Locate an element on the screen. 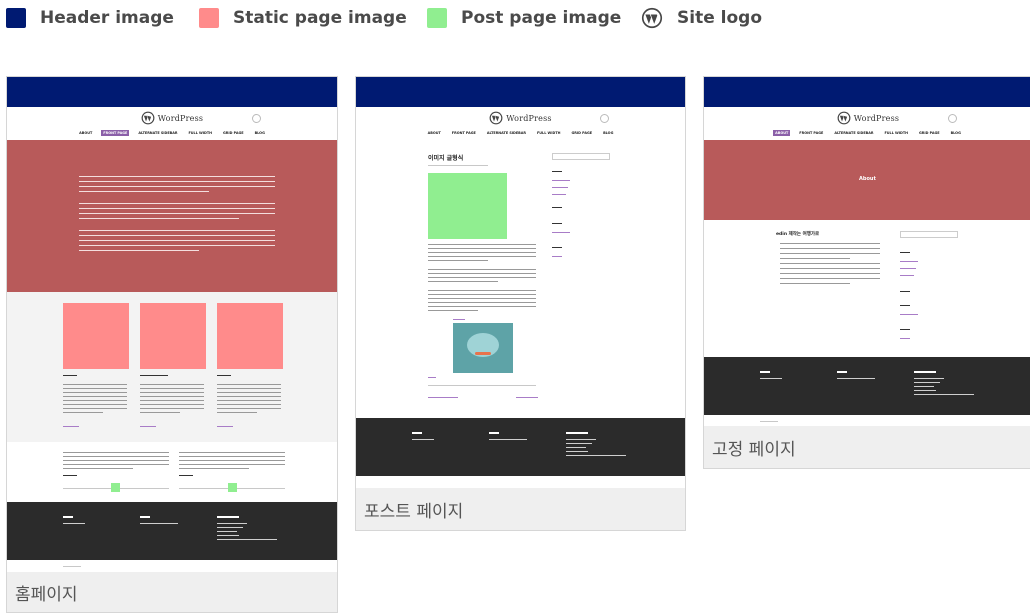 The height and width of the screenshot is (613, 1030). page-heading: edin 제작는 여행가로 is located at coordinates (798, 234).